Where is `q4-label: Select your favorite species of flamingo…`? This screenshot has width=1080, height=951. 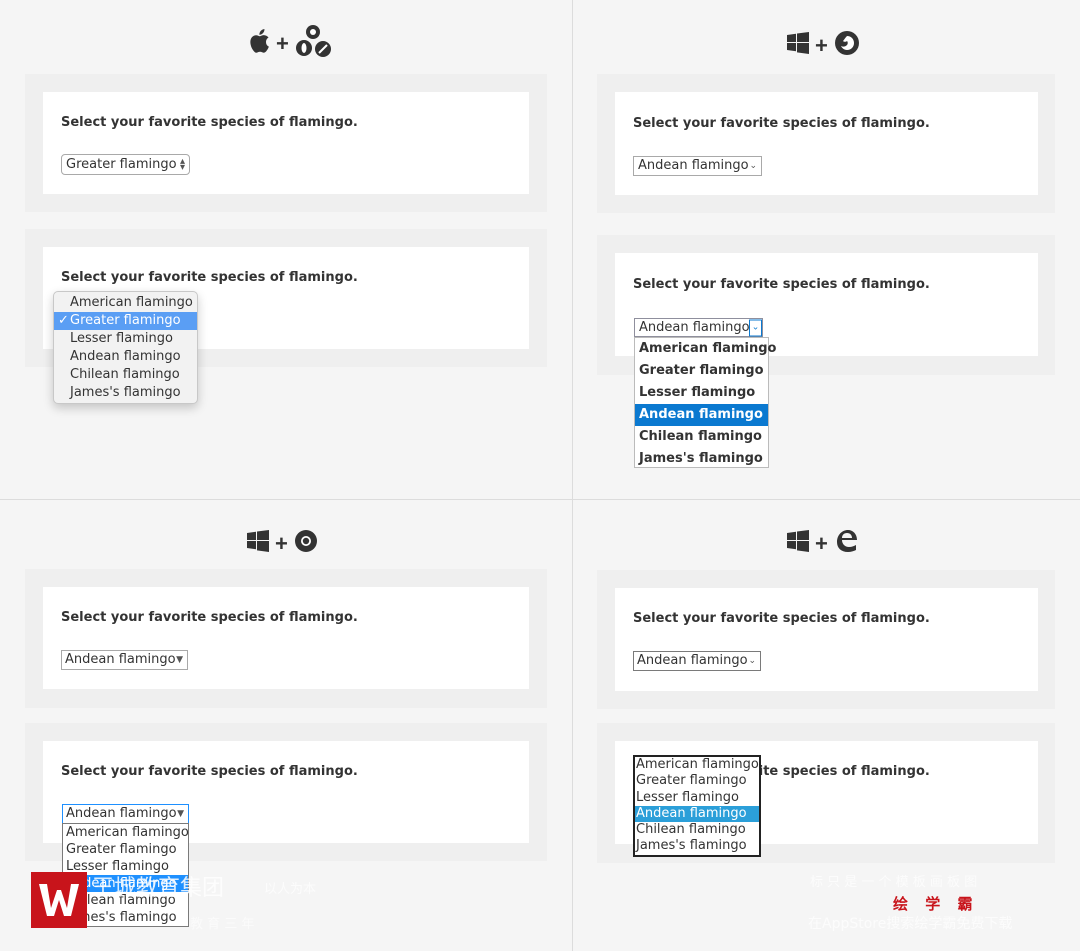
q4-label: Select your favorite species of flamingo… is located at coordinates (781, 618).